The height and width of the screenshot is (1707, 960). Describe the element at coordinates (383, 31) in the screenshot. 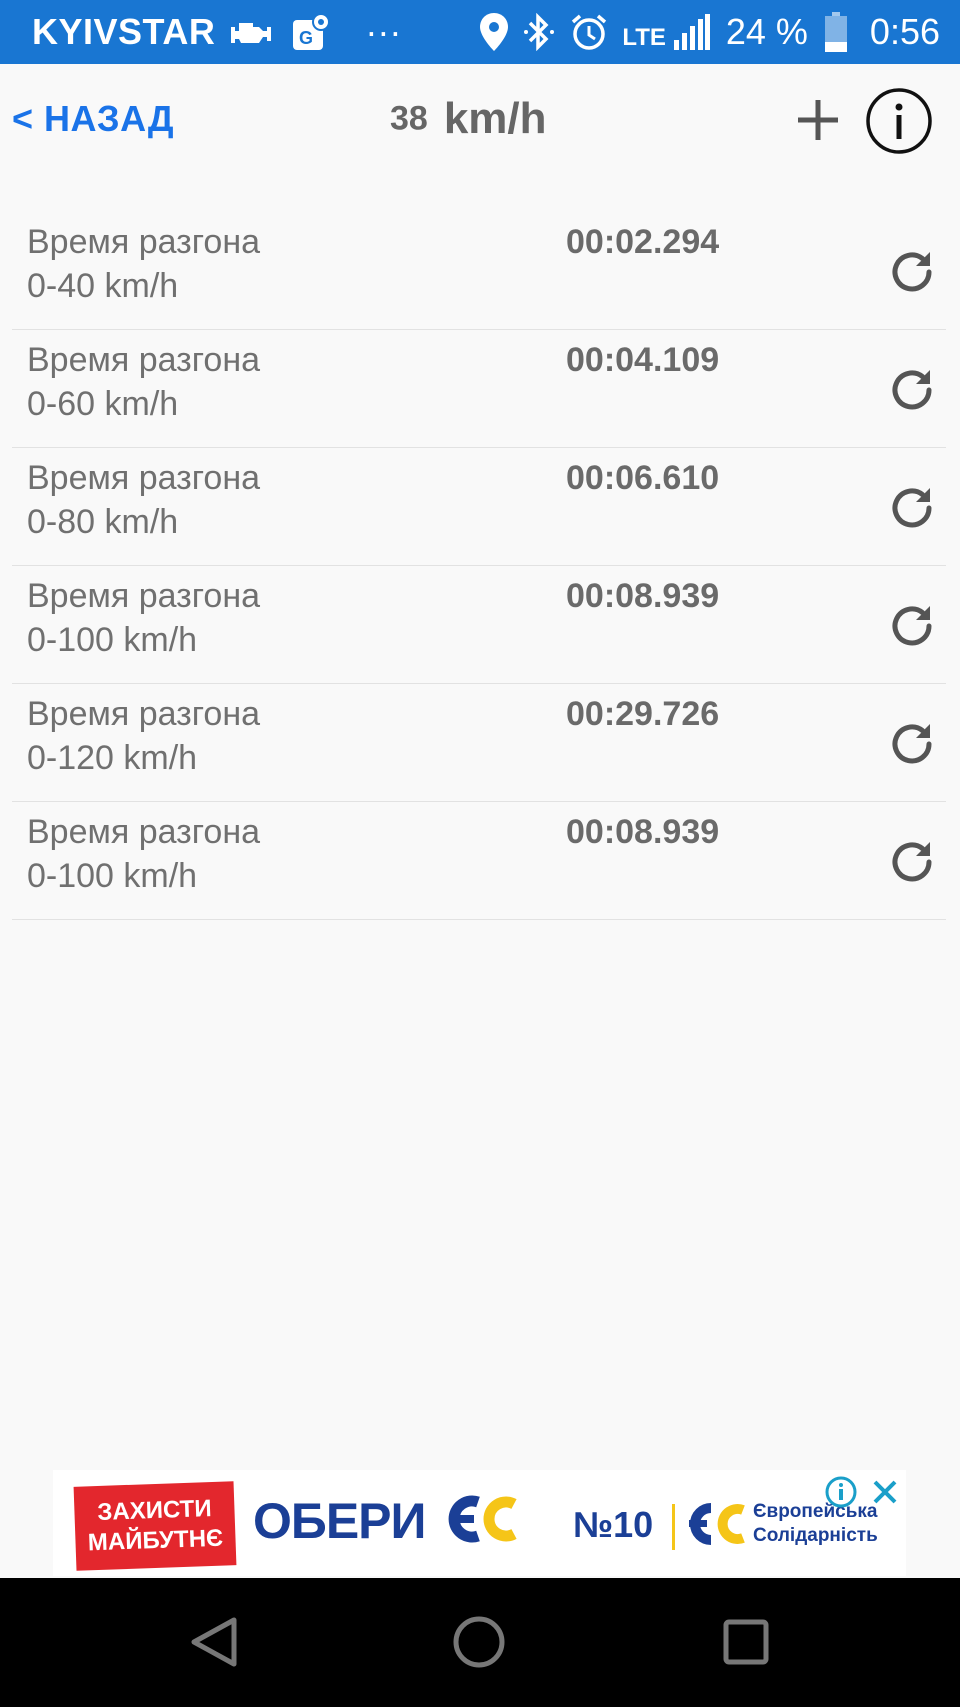

I see `more-notifications-icon: ···` at that location.